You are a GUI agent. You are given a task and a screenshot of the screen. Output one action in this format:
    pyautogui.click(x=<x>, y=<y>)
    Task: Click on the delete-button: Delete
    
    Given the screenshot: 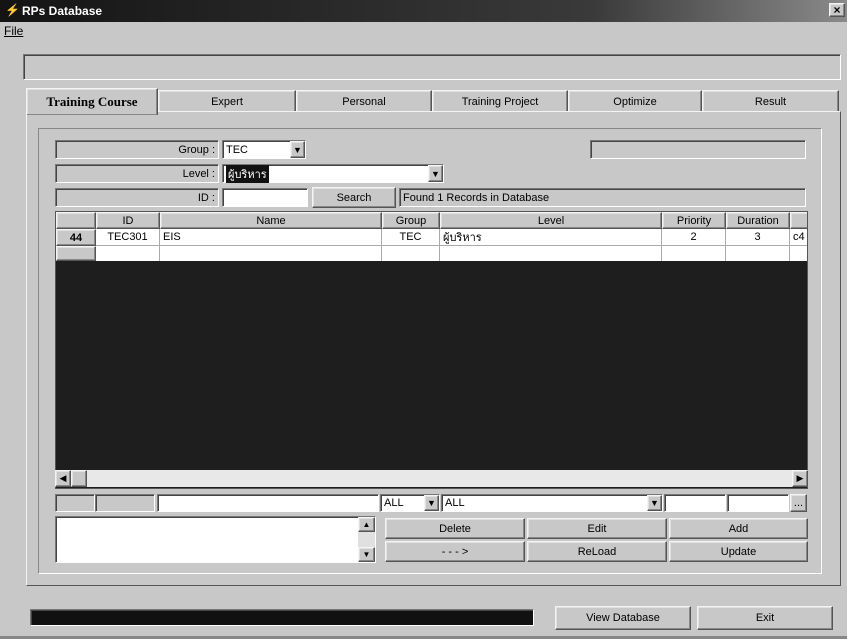 What is the action you would take?
    pyautogui.click(x=455, y=528)
    